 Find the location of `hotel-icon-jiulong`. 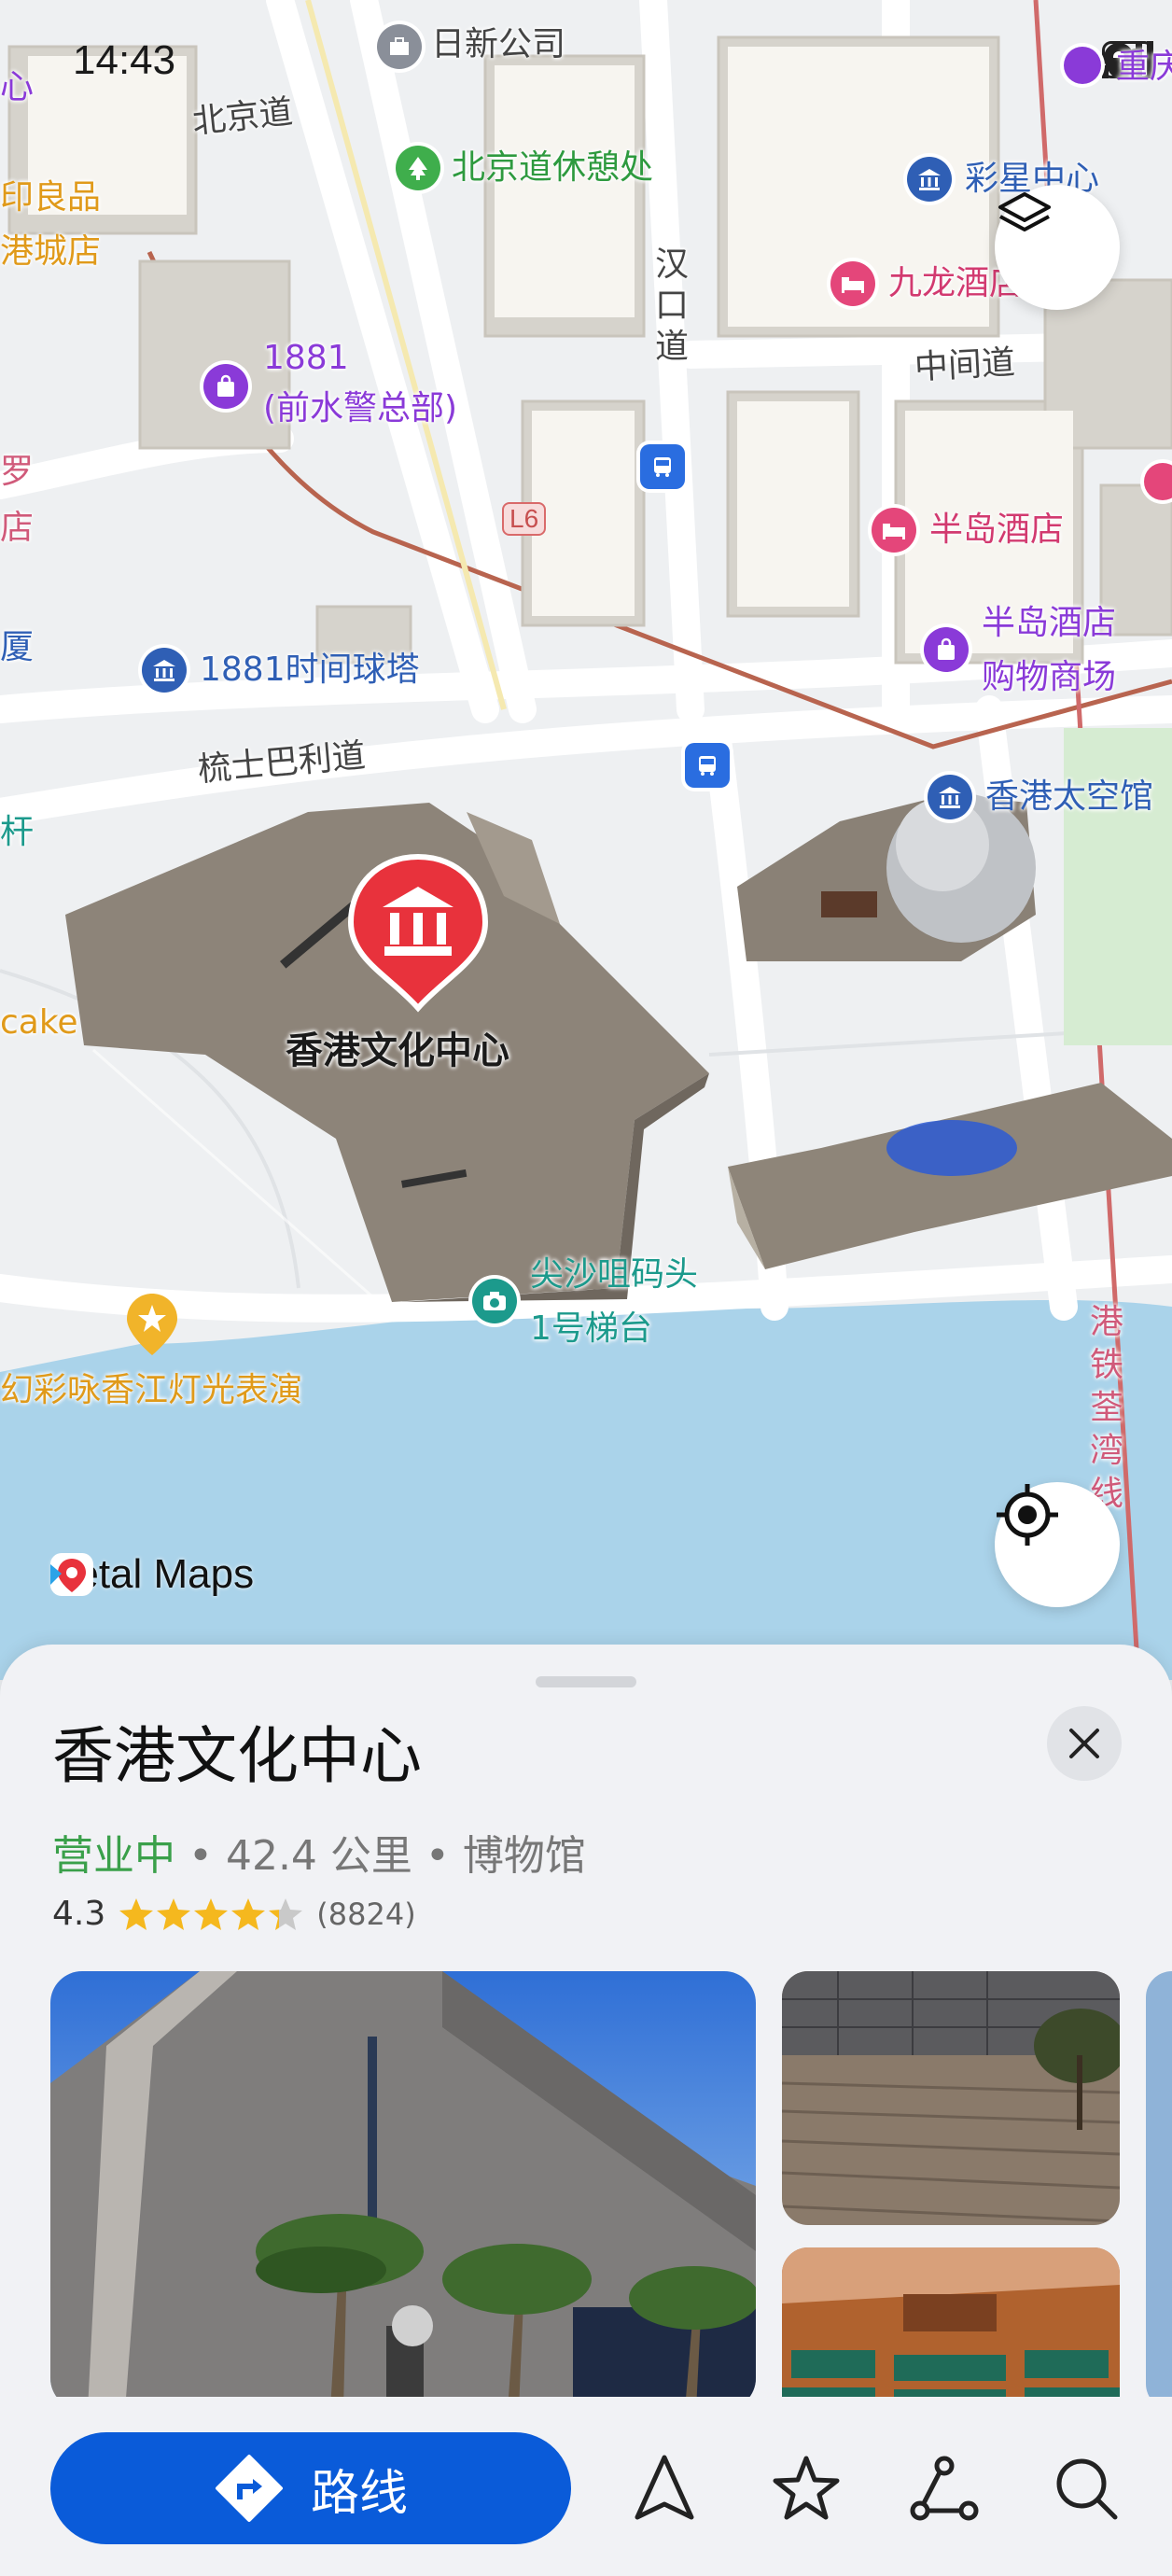

hotel-icon-jiulong is located at coordinates (852, 283).